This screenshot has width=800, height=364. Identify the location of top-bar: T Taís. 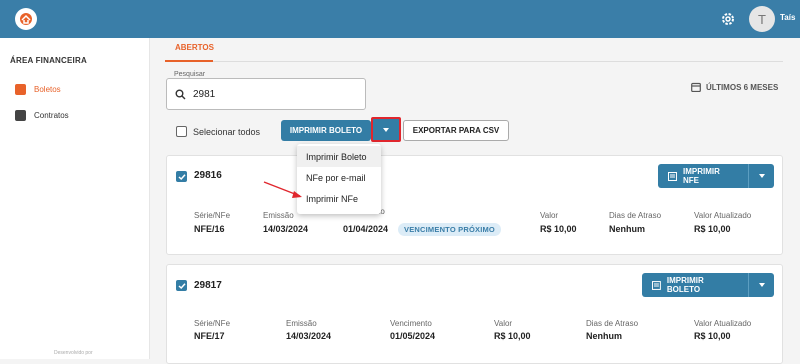
(400, 19).